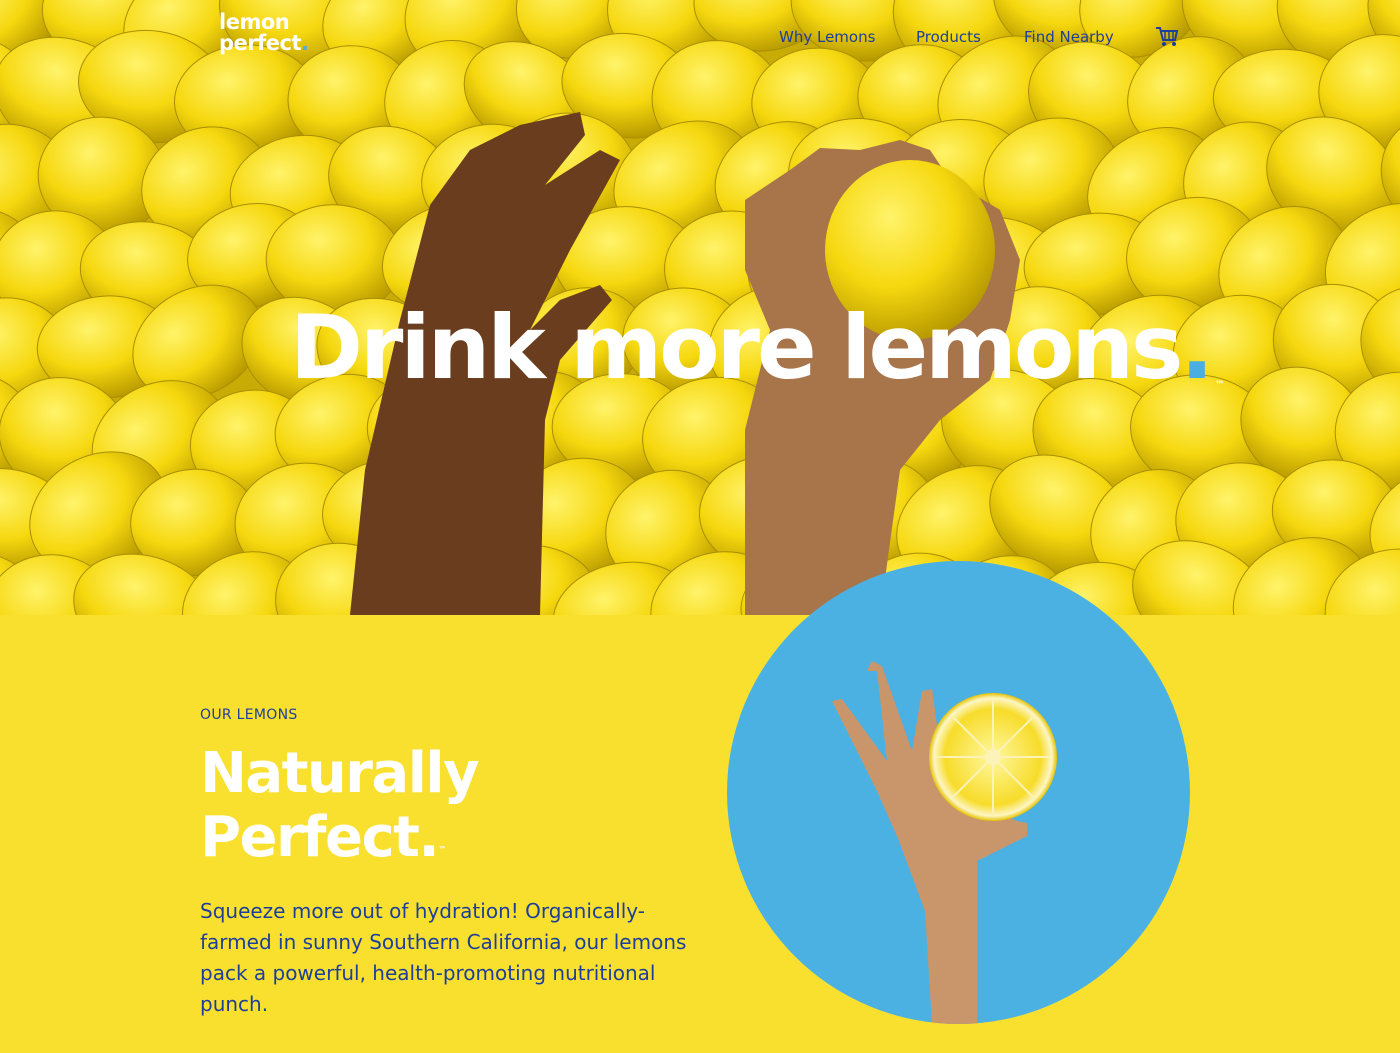 The width and height of the screenshot is (1400, 1053). Describe the element at coordinates (700, 40) in the screenshot. I see `main-nav: Why Lemons Products Find Nearby` at that location.